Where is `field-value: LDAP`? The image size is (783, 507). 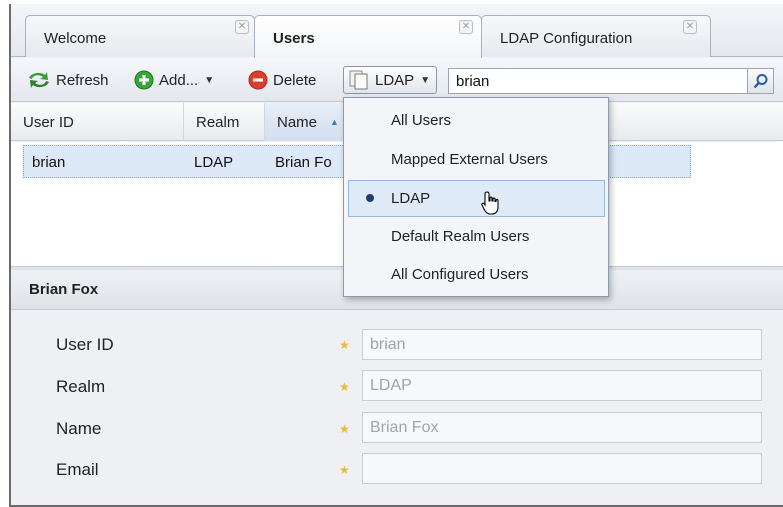 field-value: LDAP is located at coordinates (391, 385).